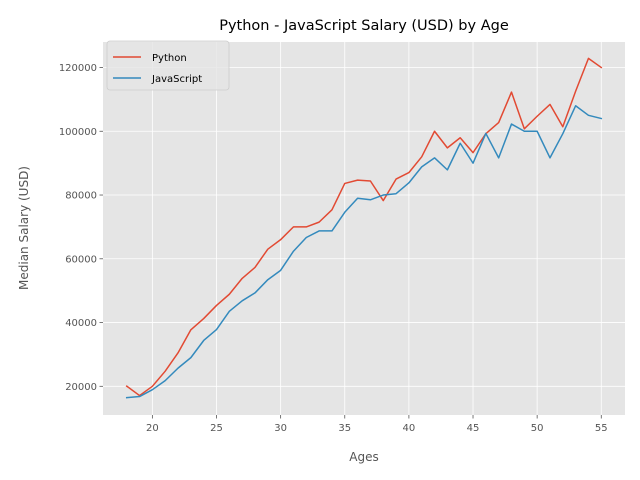 The width and height of the screenshot is (640, 480). I want to click on x-tick-label: 55, so click(601, 428).